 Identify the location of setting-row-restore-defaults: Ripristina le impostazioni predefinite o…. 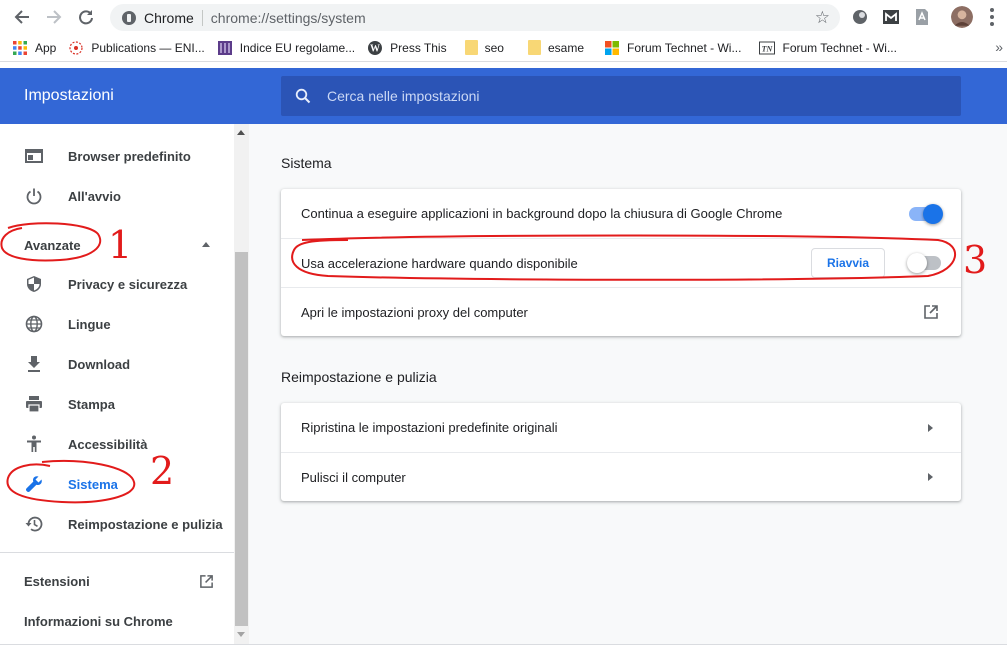
(621, 427).